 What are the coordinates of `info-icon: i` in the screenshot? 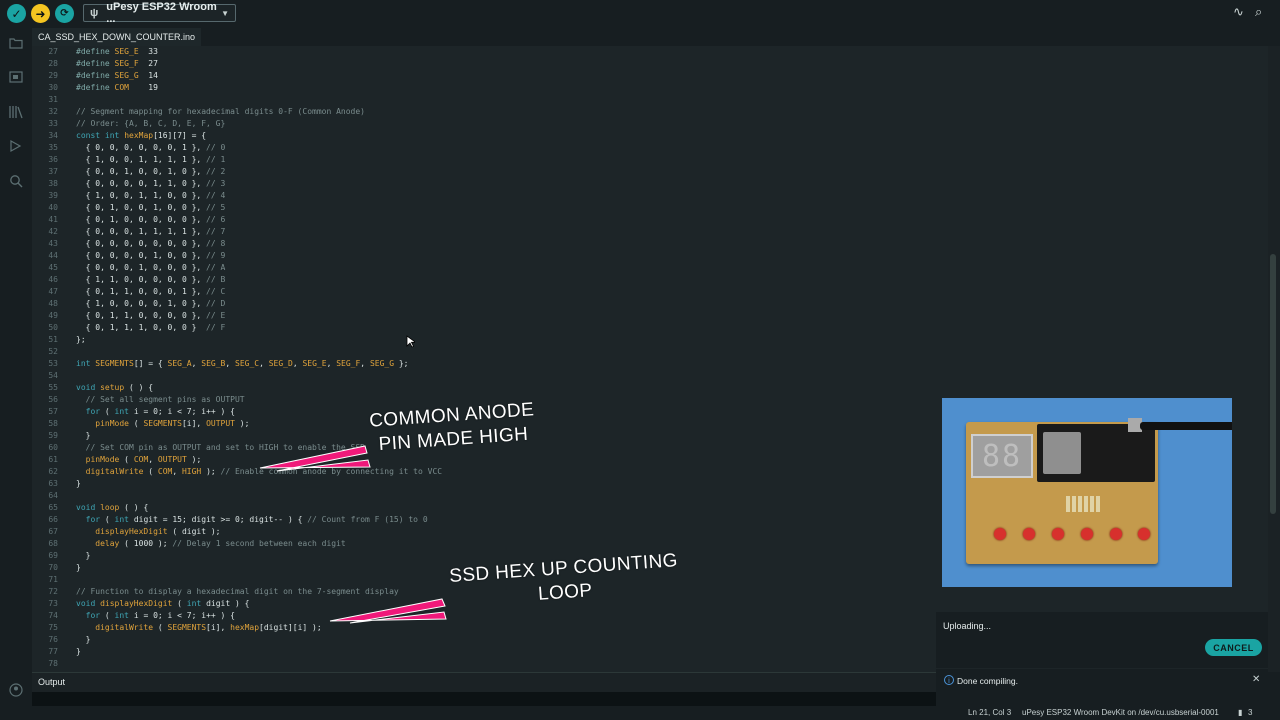 It's located at (949, 680).